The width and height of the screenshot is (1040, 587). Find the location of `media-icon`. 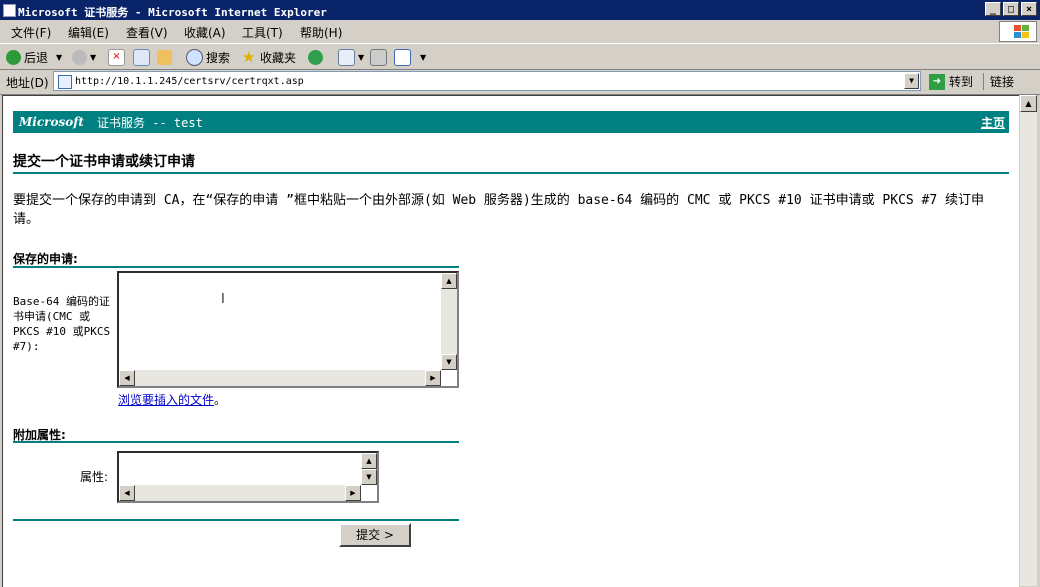

media-icon is located at coordinates (315, 57).